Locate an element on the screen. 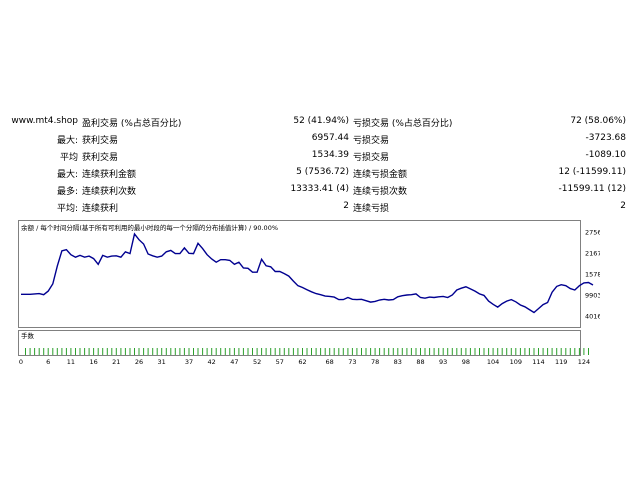 This screenshot has height=480, width=640. stat-cell-c1: 最大: is located at coordinates (67, 175).